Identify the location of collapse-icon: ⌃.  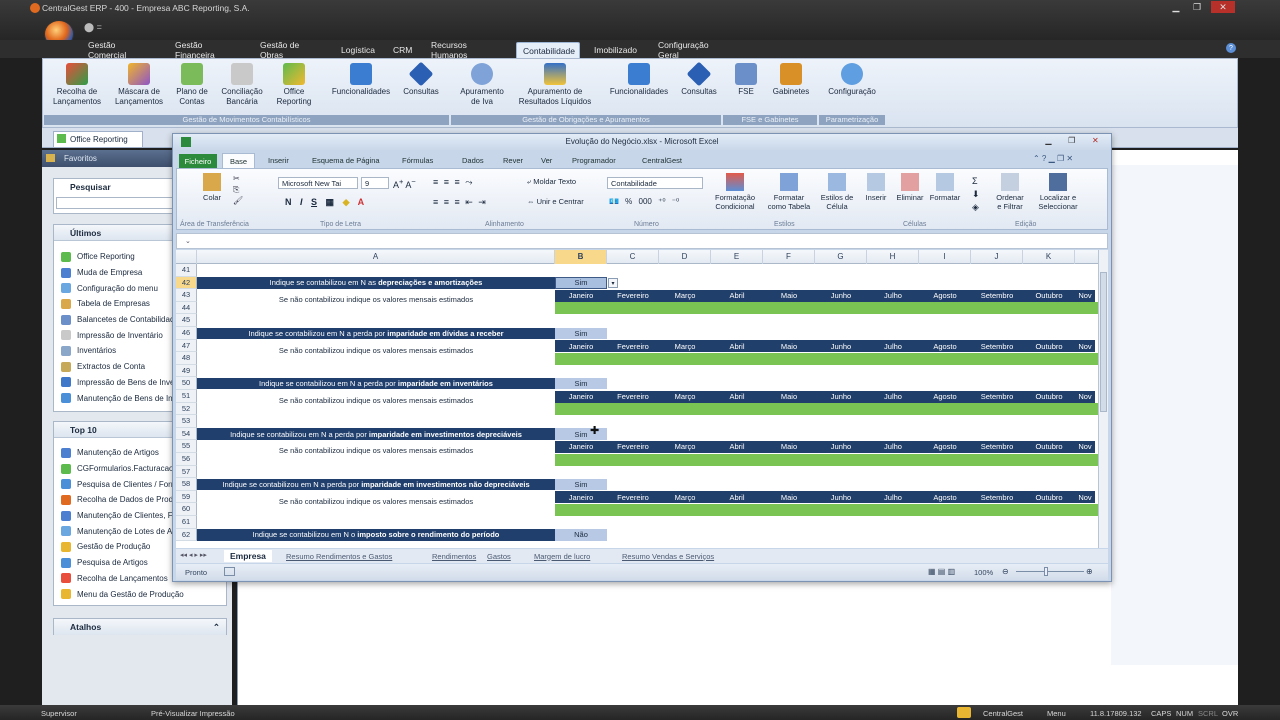
(216, 627).